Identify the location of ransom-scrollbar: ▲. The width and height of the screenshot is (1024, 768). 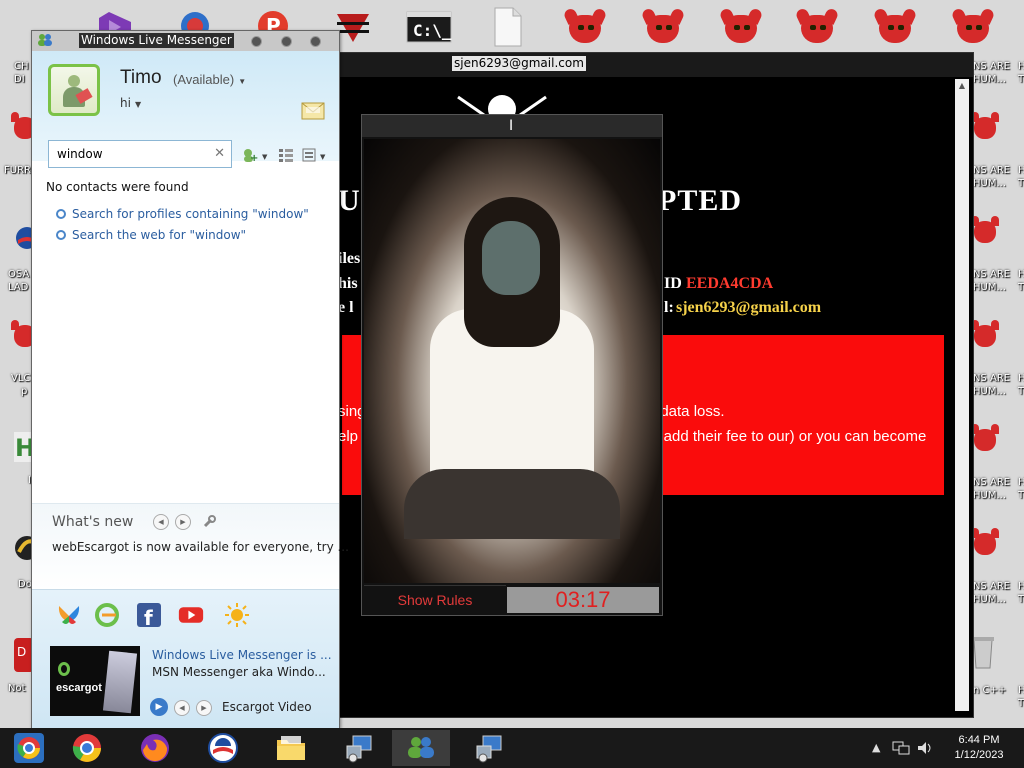
(962, 395).